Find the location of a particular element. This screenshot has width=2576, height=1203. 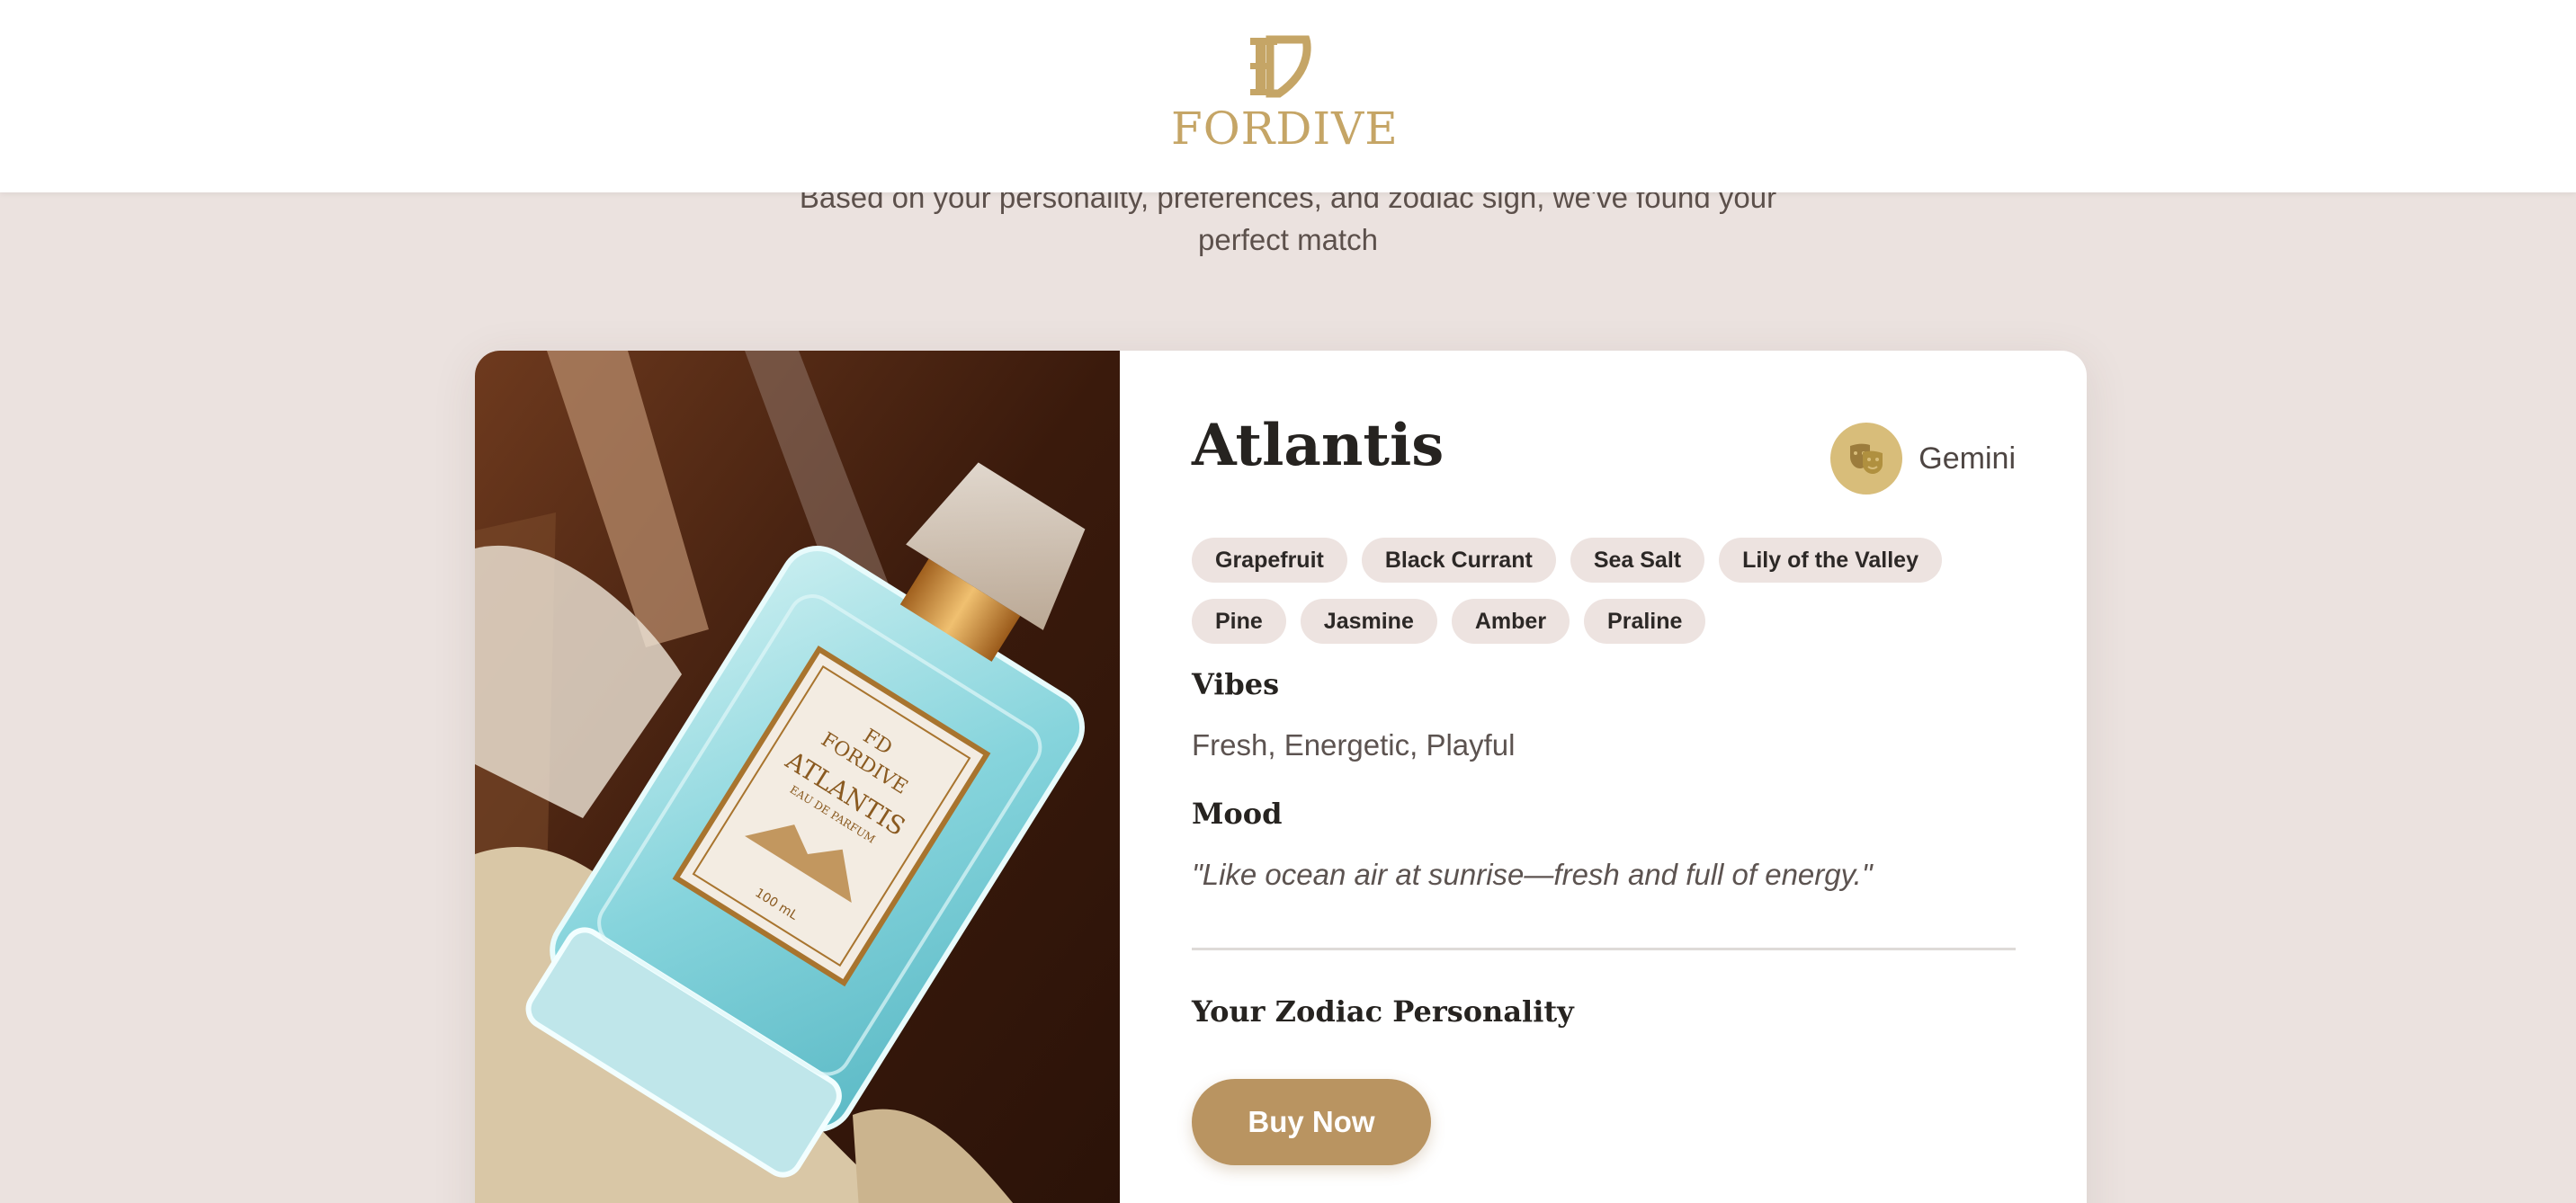

intro-line-2: perfect match is located at coordinates (1288, 240).